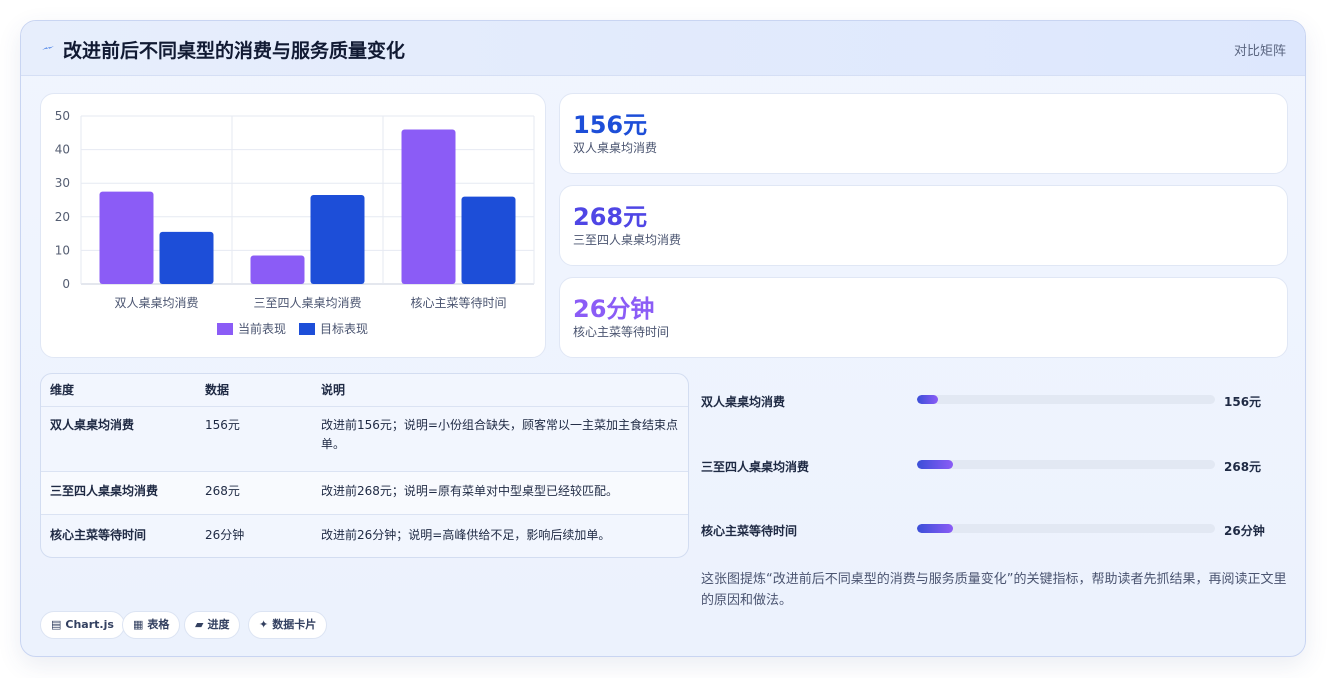 This screenshot has height=678, width=1327. I want to click on x-tick-label: 三至四人桌桌均消费, so click(307, 303).